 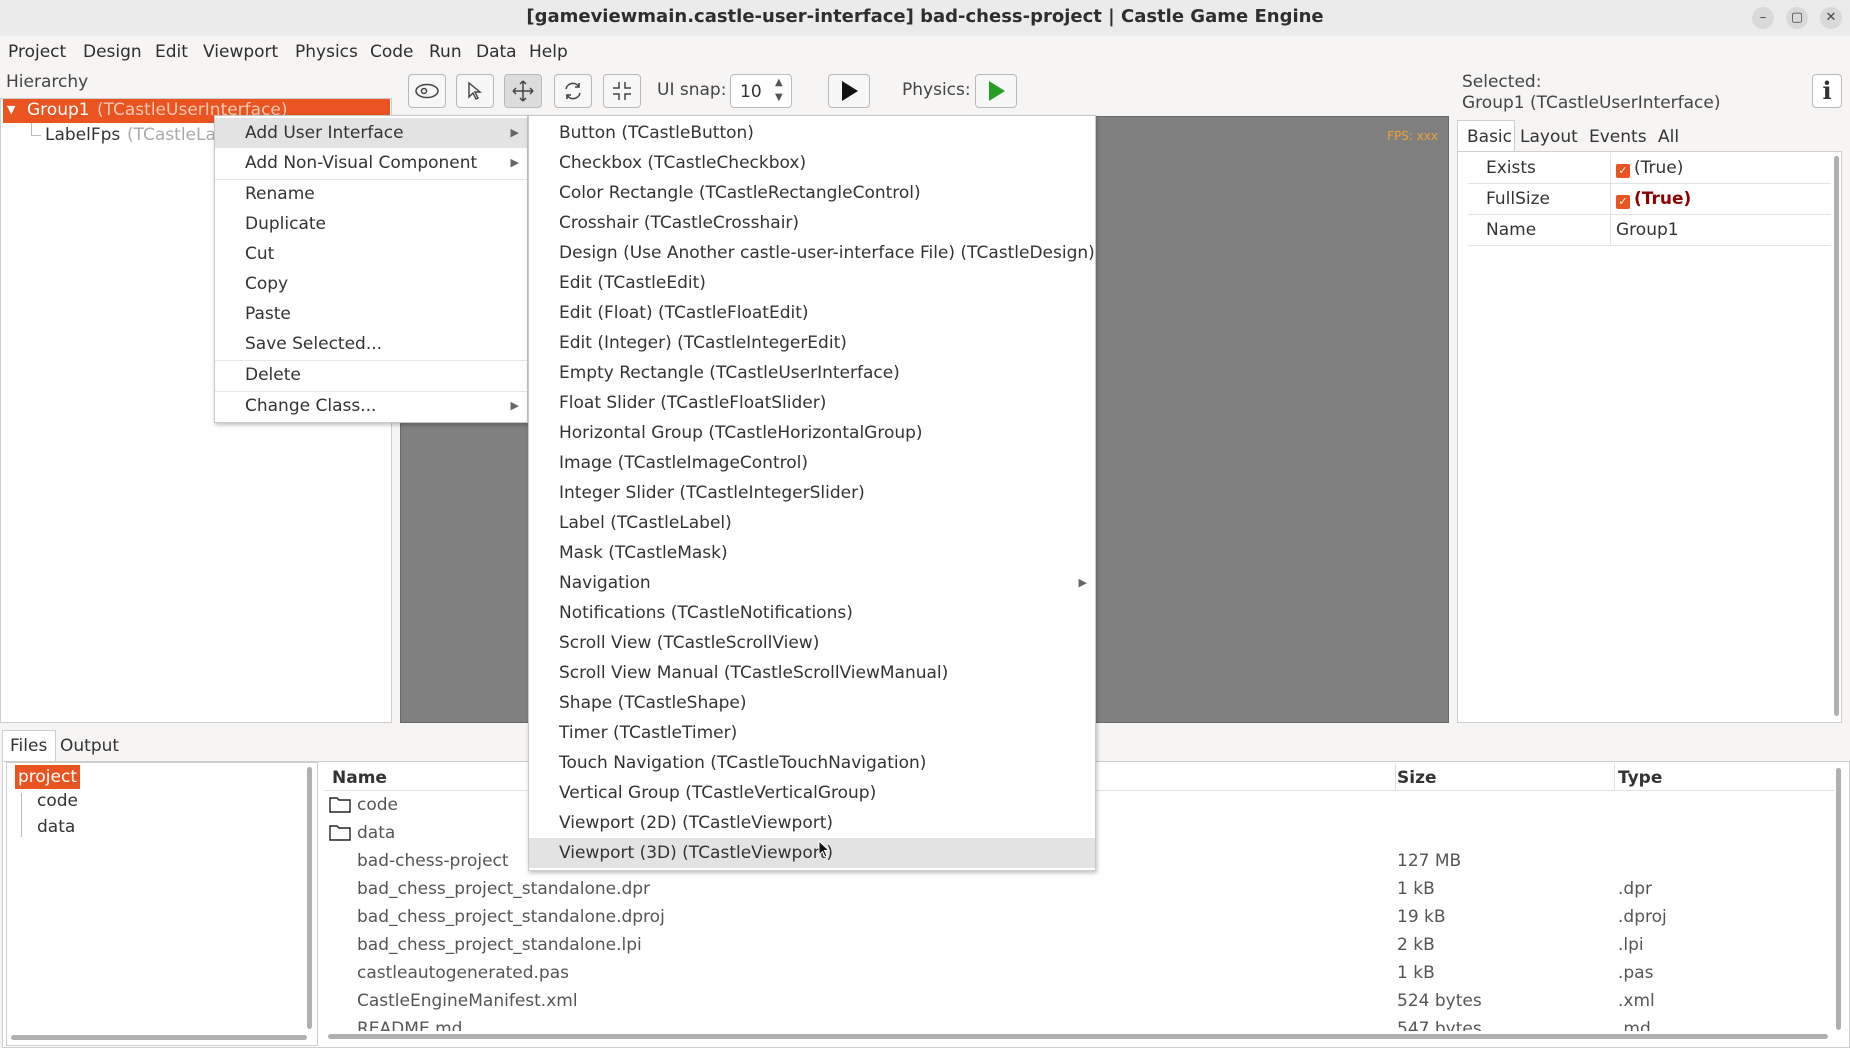 I want to click on submenu-item-notifications: Notifications (TCastleNotifications), so click(x=812, y=613).